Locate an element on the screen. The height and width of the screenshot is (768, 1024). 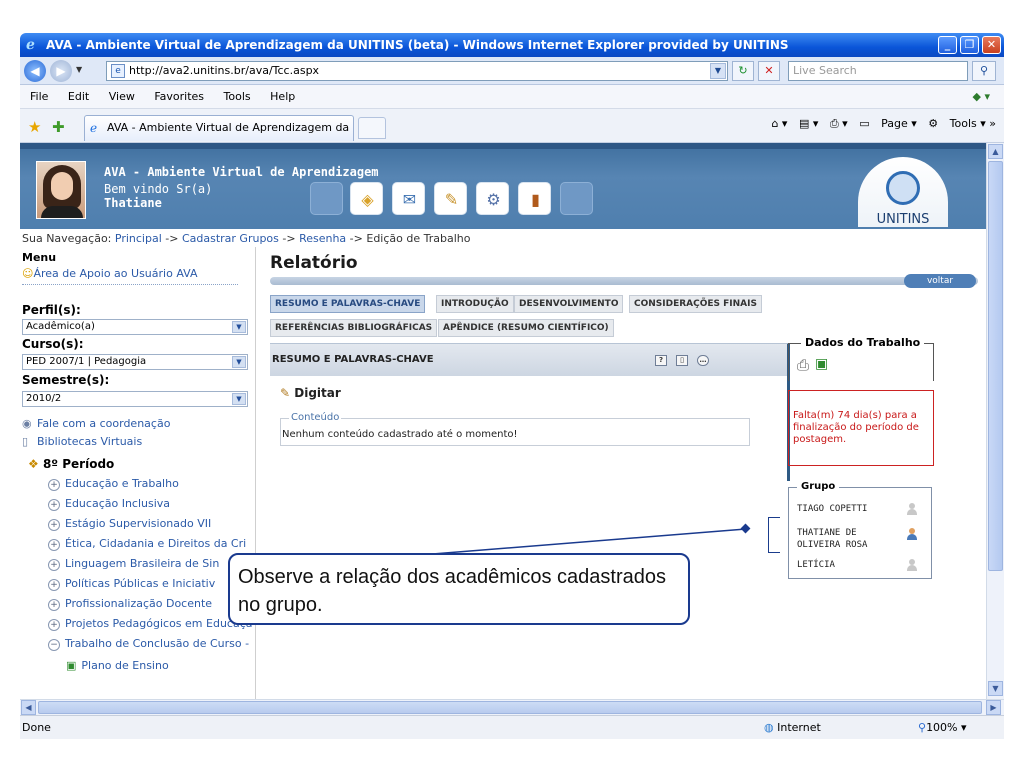
vertical-scrollbar: ▲ ▼ is located at coordinates (995, 421).